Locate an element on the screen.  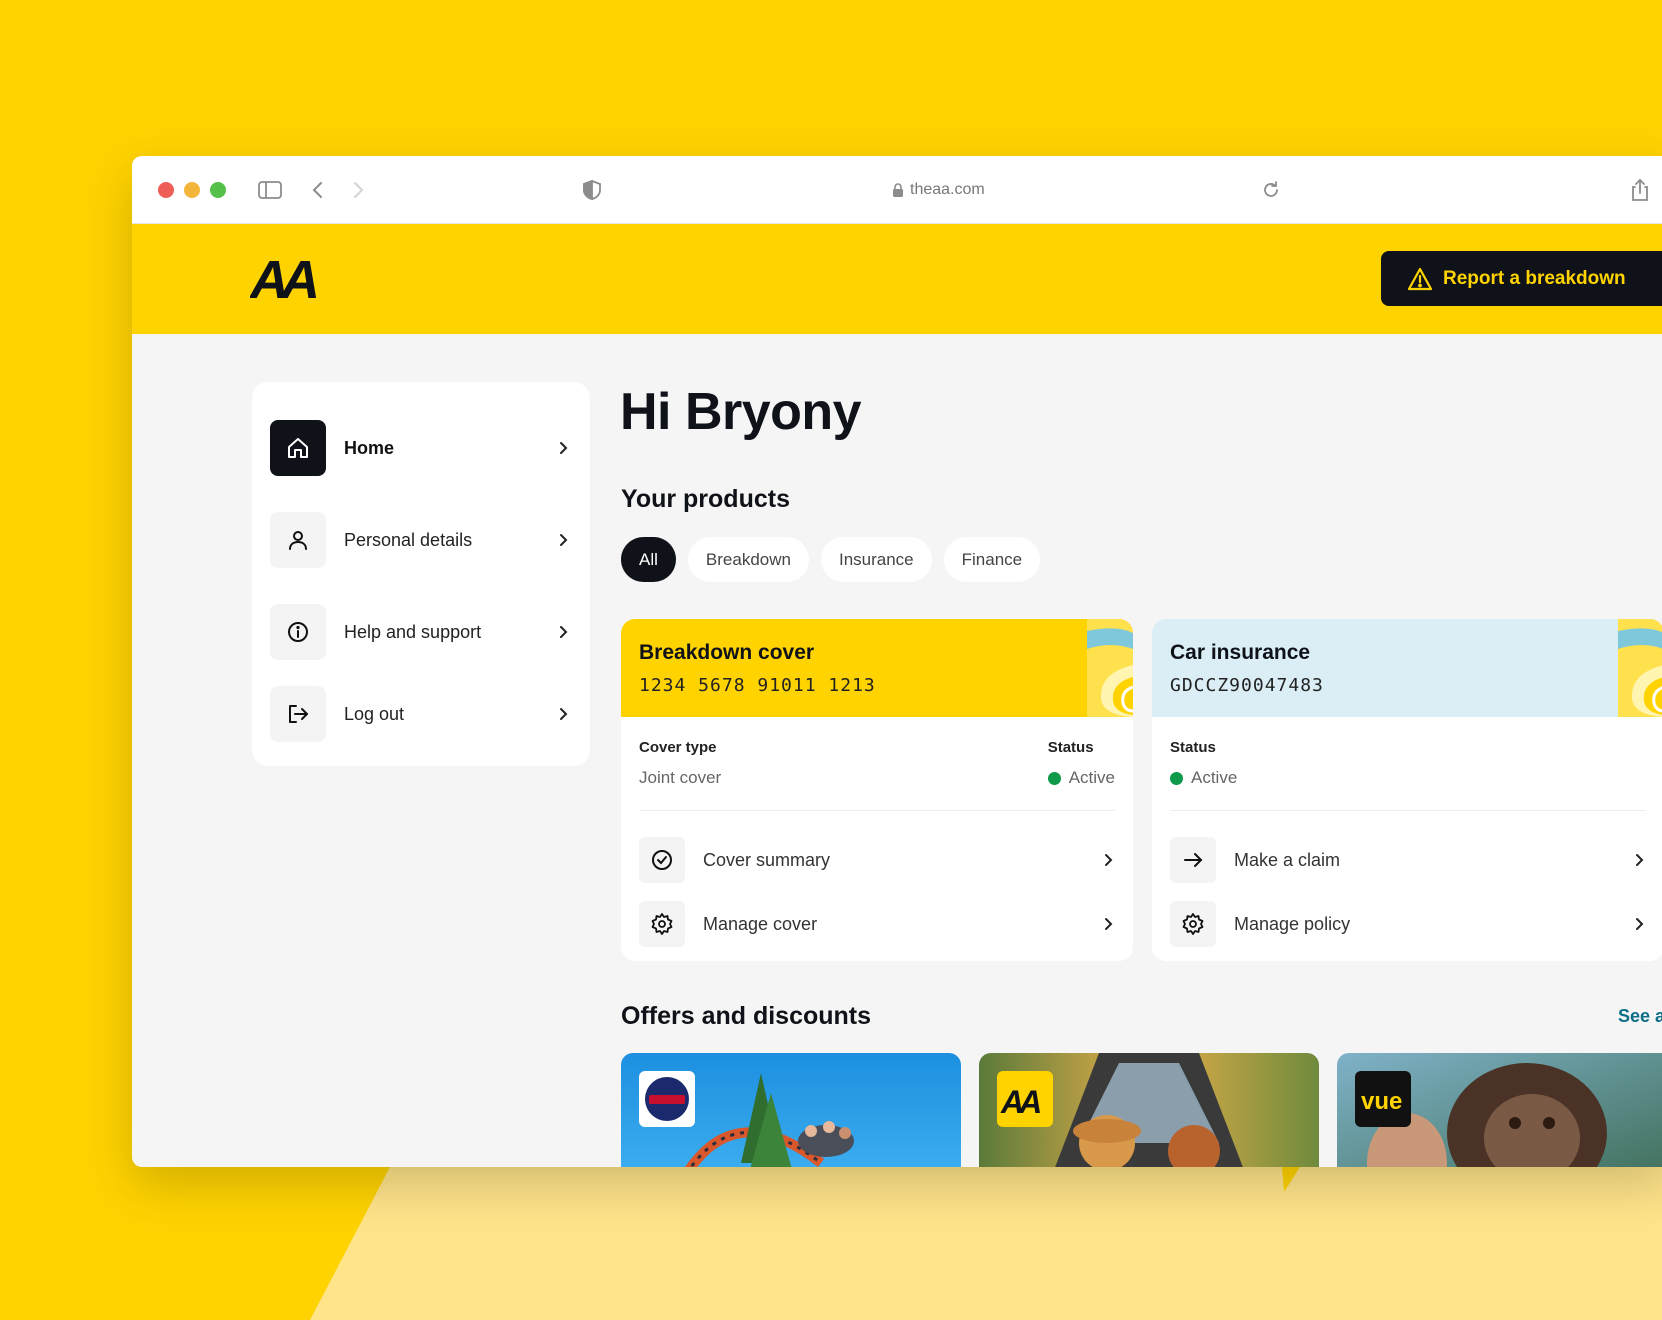
warning-icon is located at coordinates (1420, 278).